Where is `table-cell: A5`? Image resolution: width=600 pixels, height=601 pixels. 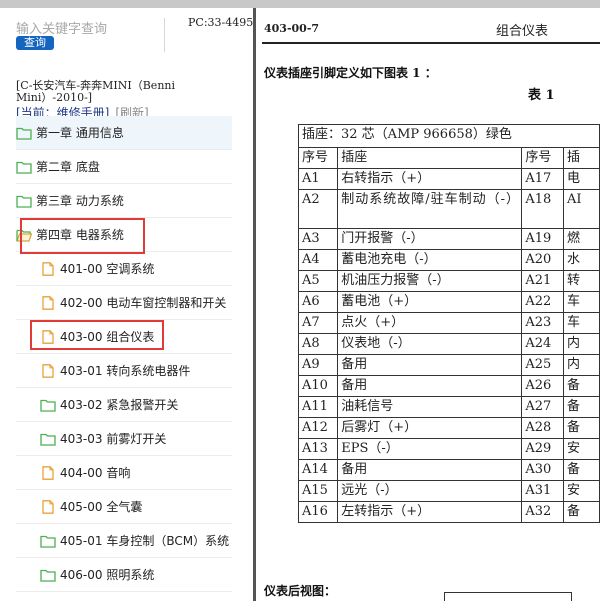
table-cell: A5 is located at coordinates (318, 281).